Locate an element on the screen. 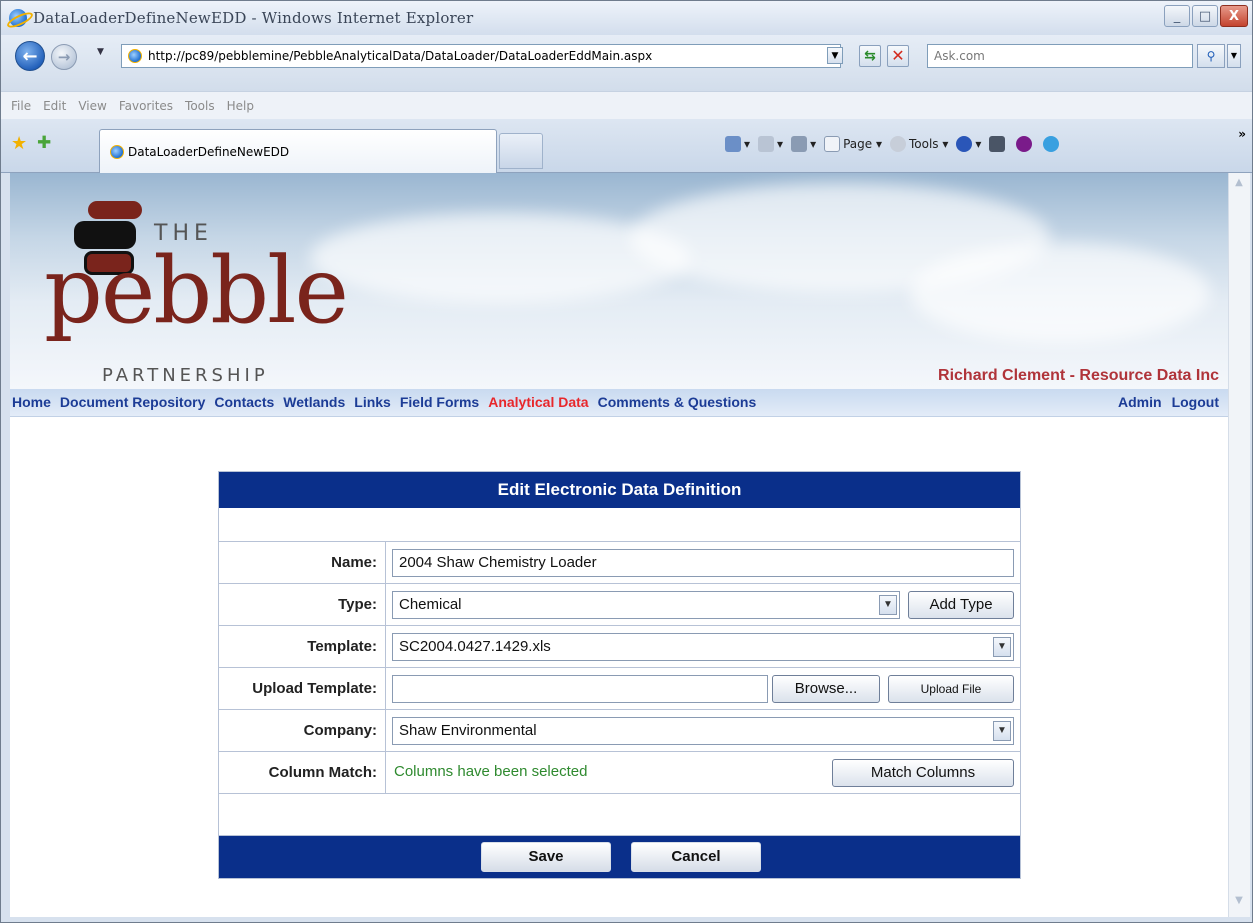 The width and height of the screenshot is (1253, 923). skype-icon is located at coordinates (1051, 144).